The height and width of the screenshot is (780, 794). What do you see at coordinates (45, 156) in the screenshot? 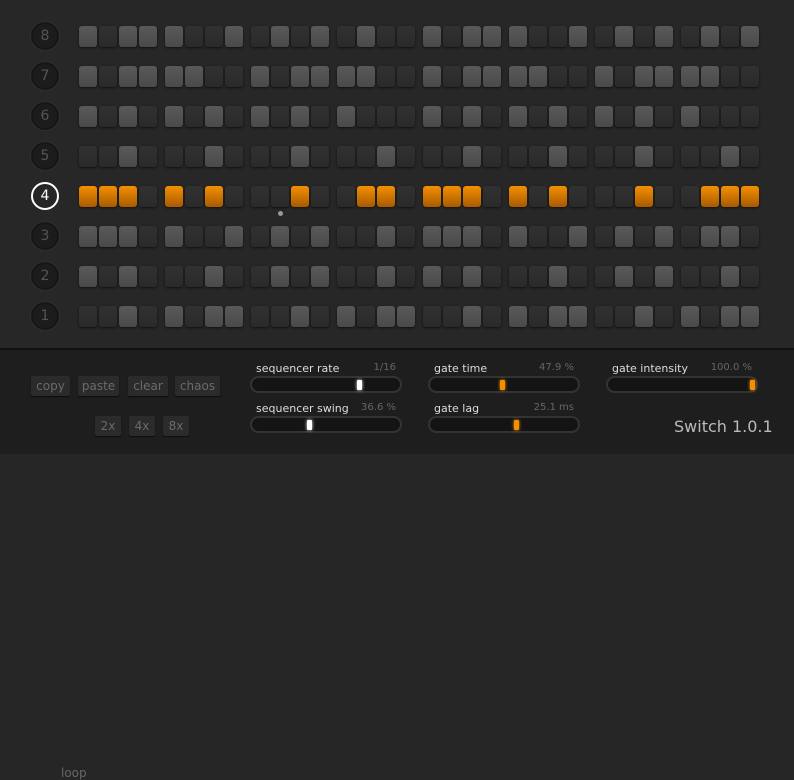
I see `row-select-button-5: 5` at bounding box center [45, 156].